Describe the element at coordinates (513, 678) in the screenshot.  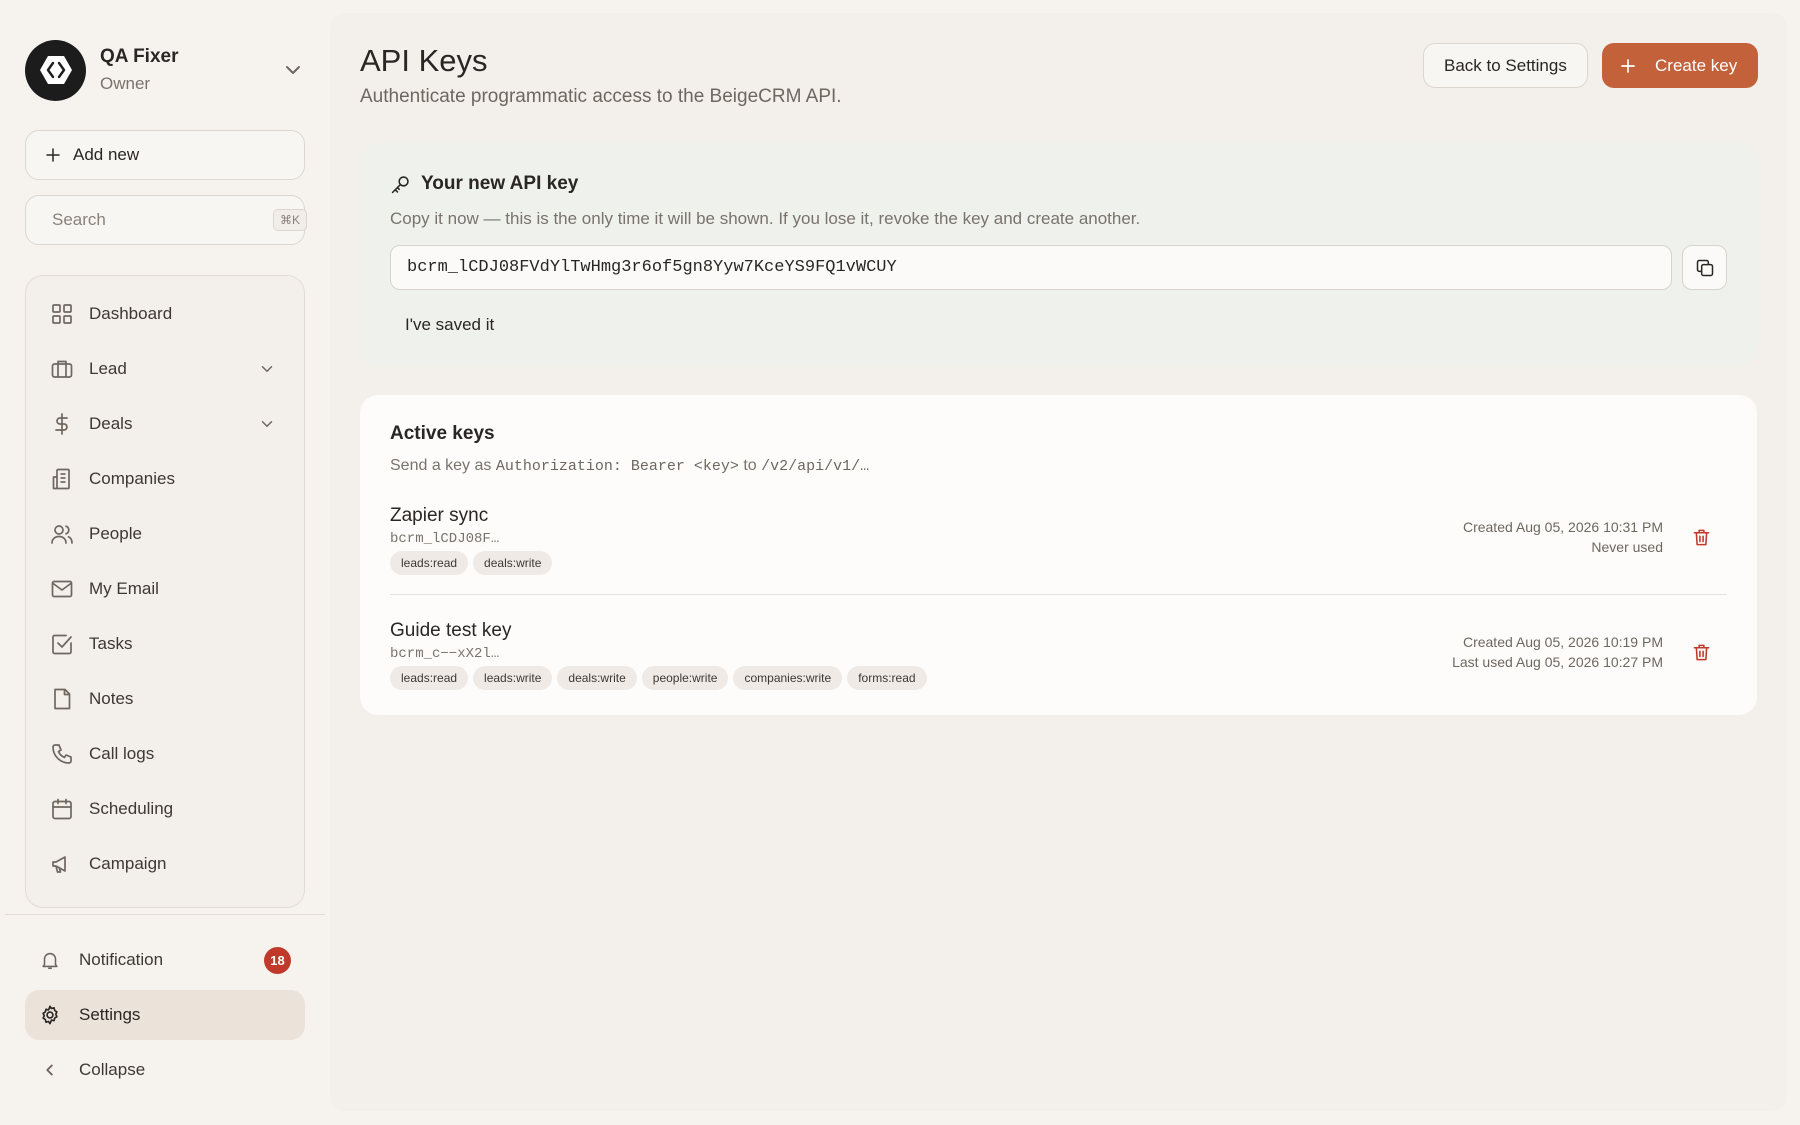
I see `scope-chip: leads:write` at that location.